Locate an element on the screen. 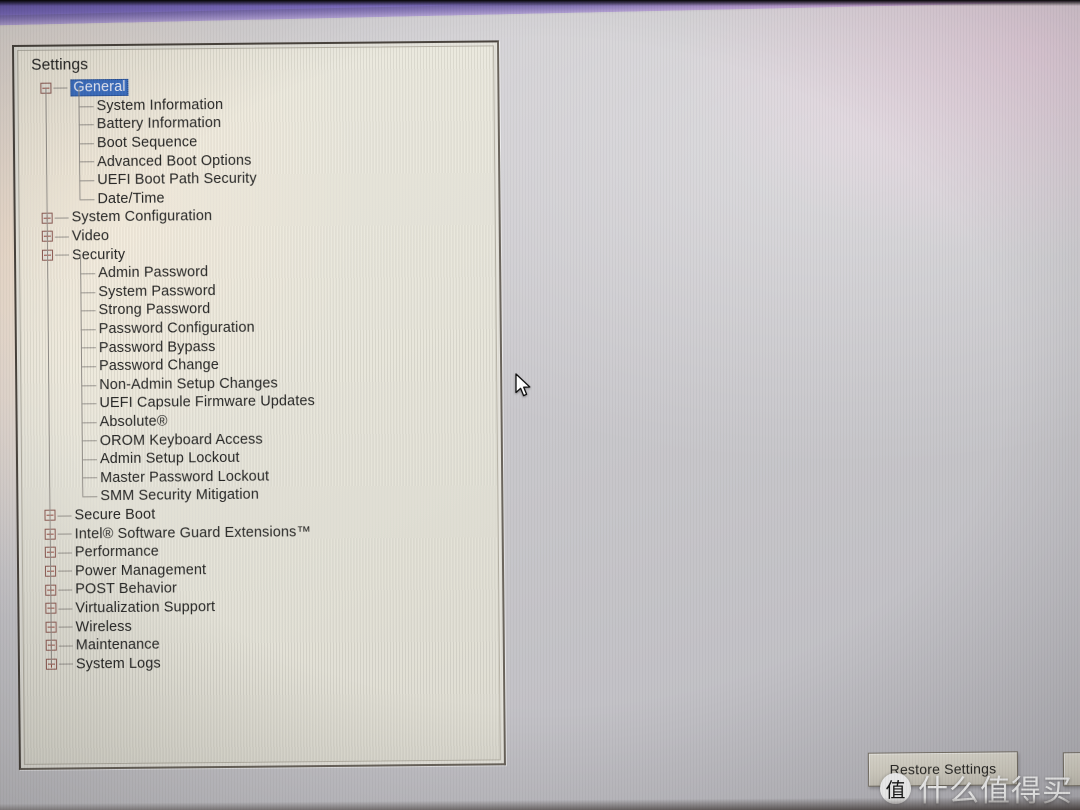  tree-item-label: OROM Keyboard Access is located at coordinates (181, 440).